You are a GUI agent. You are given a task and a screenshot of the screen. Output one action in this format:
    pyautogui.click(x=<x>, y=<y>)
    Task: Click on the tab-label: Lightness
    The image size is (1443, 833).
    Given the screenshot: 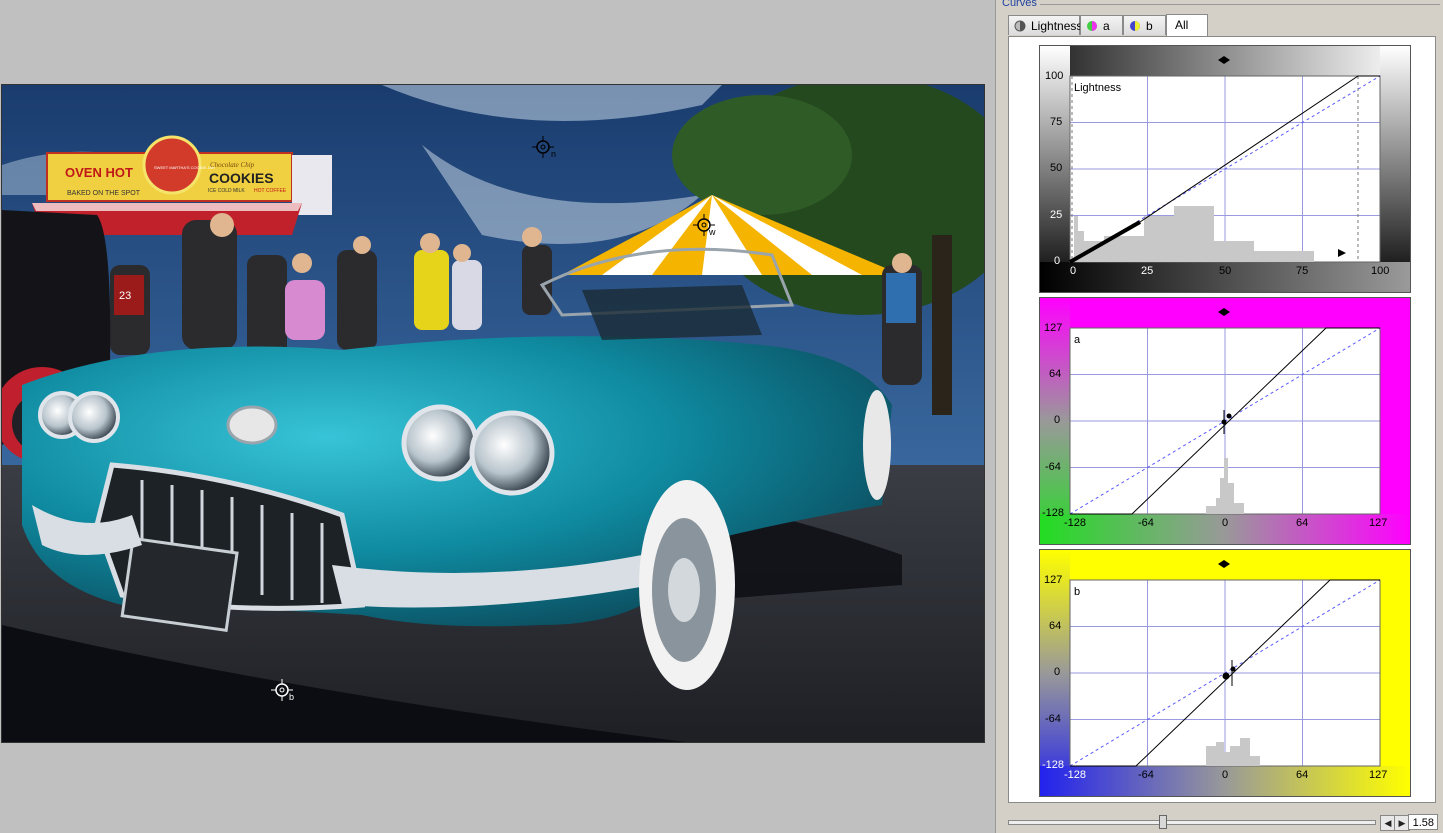 What is the action you would take?
    pyautogui.click(x=1057, y=26)
    